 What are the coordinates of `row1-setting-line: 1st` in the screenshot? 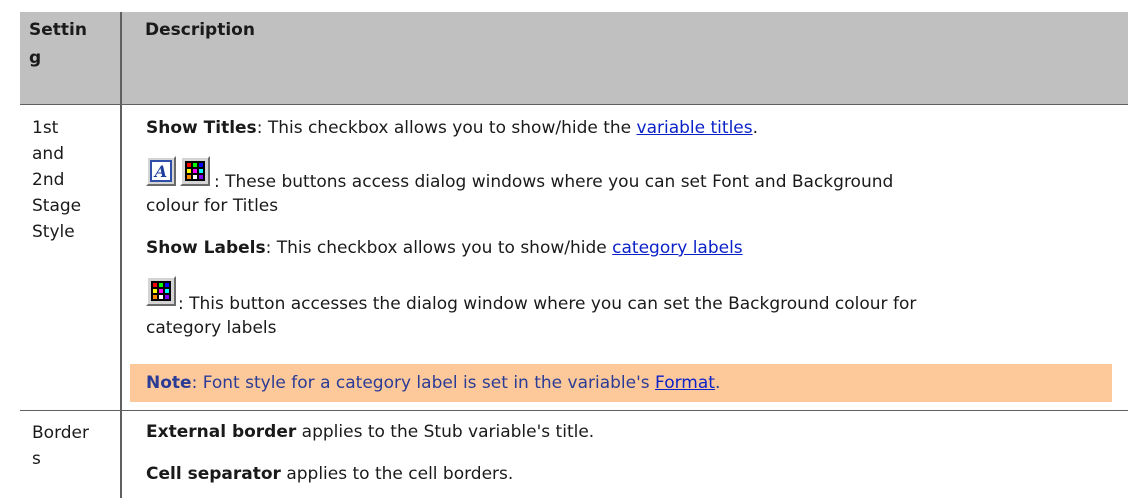 It's located at (45, 128).